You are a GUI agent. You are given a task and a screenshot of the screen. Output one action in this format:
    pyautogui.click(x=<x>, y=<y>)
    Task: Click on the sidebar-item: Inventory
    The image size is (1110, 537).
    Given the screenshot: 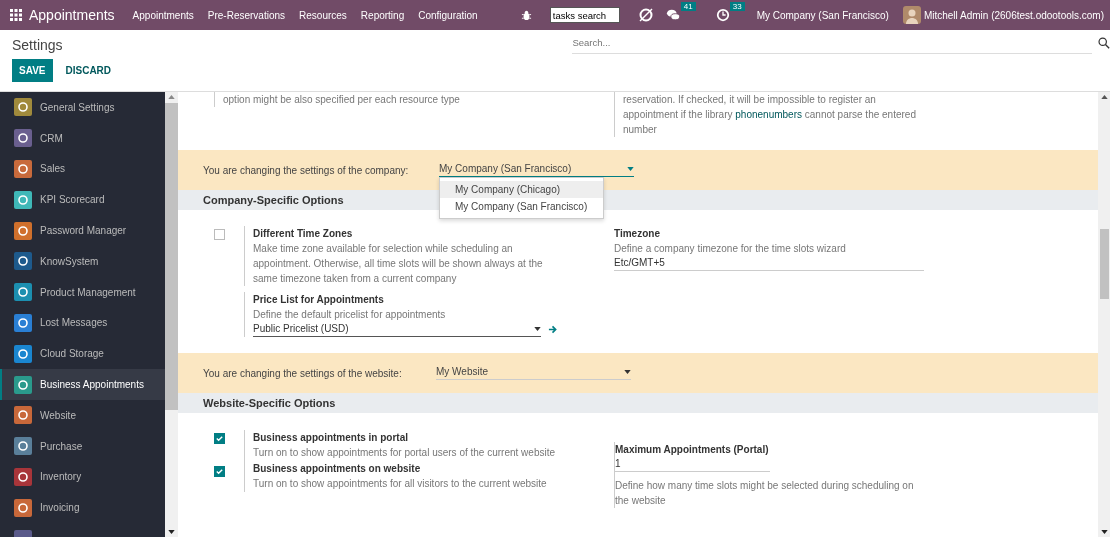 What is the action you would take?
    pyautogui.click(x=82, y=477)
    